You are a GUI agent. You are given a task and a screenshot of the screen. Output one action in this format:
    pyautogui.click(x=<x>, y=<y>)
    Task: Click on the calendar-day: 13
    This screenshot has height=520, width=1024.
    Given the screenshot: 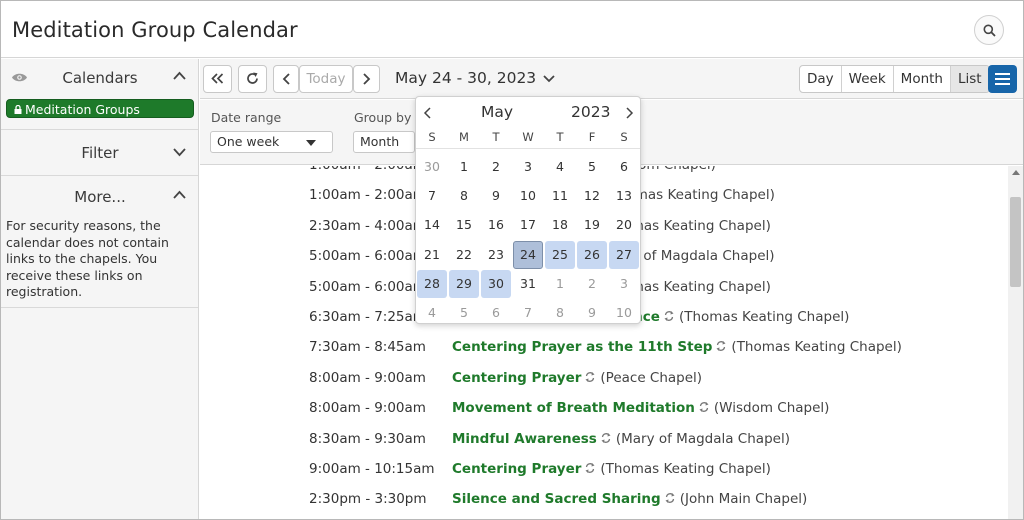 What is the action you would take?
    pyautogui.click(x=624, y=196)
    